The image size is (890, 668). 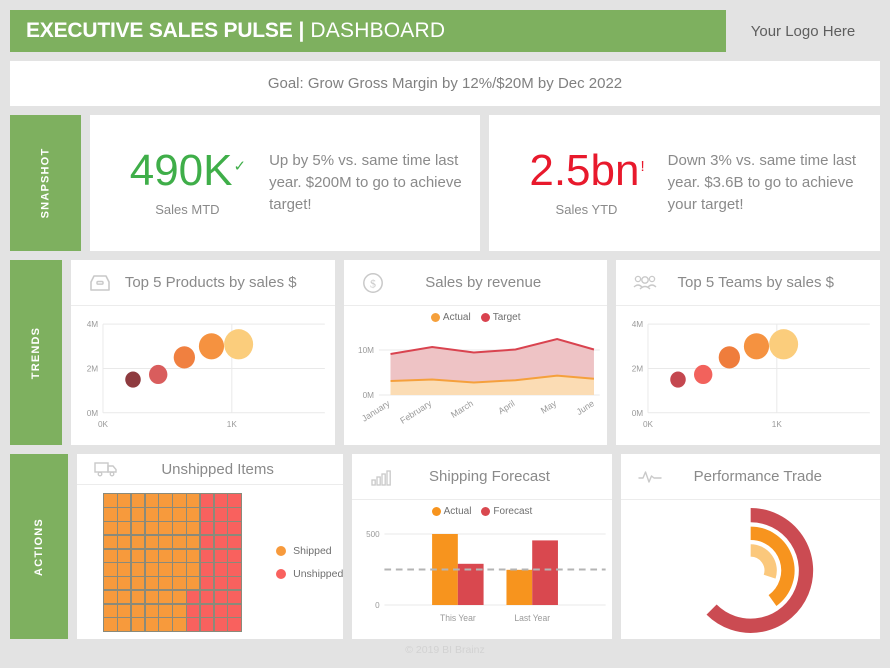 I want to click on card-sales-revenue-title: Sales by revenue, so click(x=483, y=282).